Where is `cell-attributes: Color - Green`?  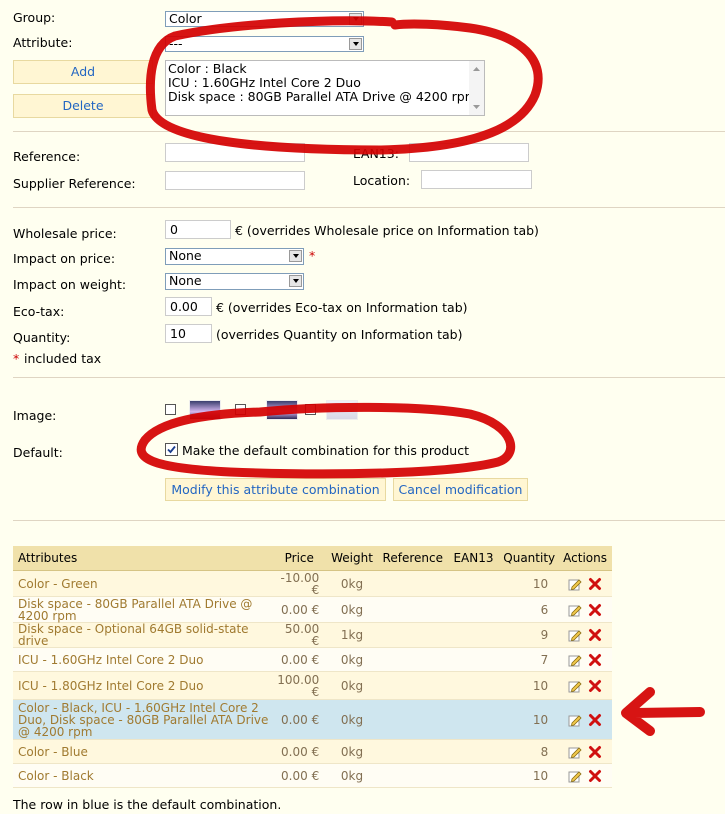
cell-attributes: Color - Green is located at coordinates (143, 583).